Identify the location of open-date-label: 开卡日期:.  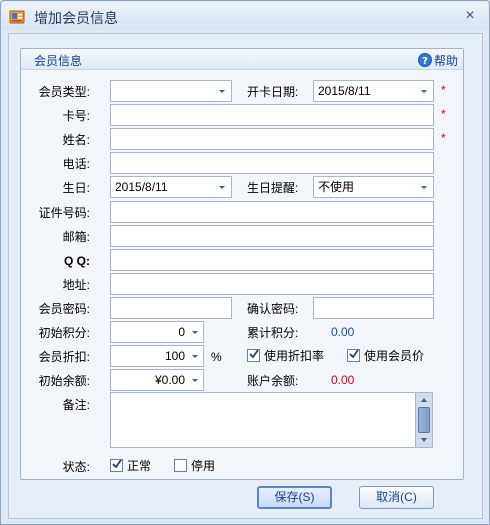
(273, 92).